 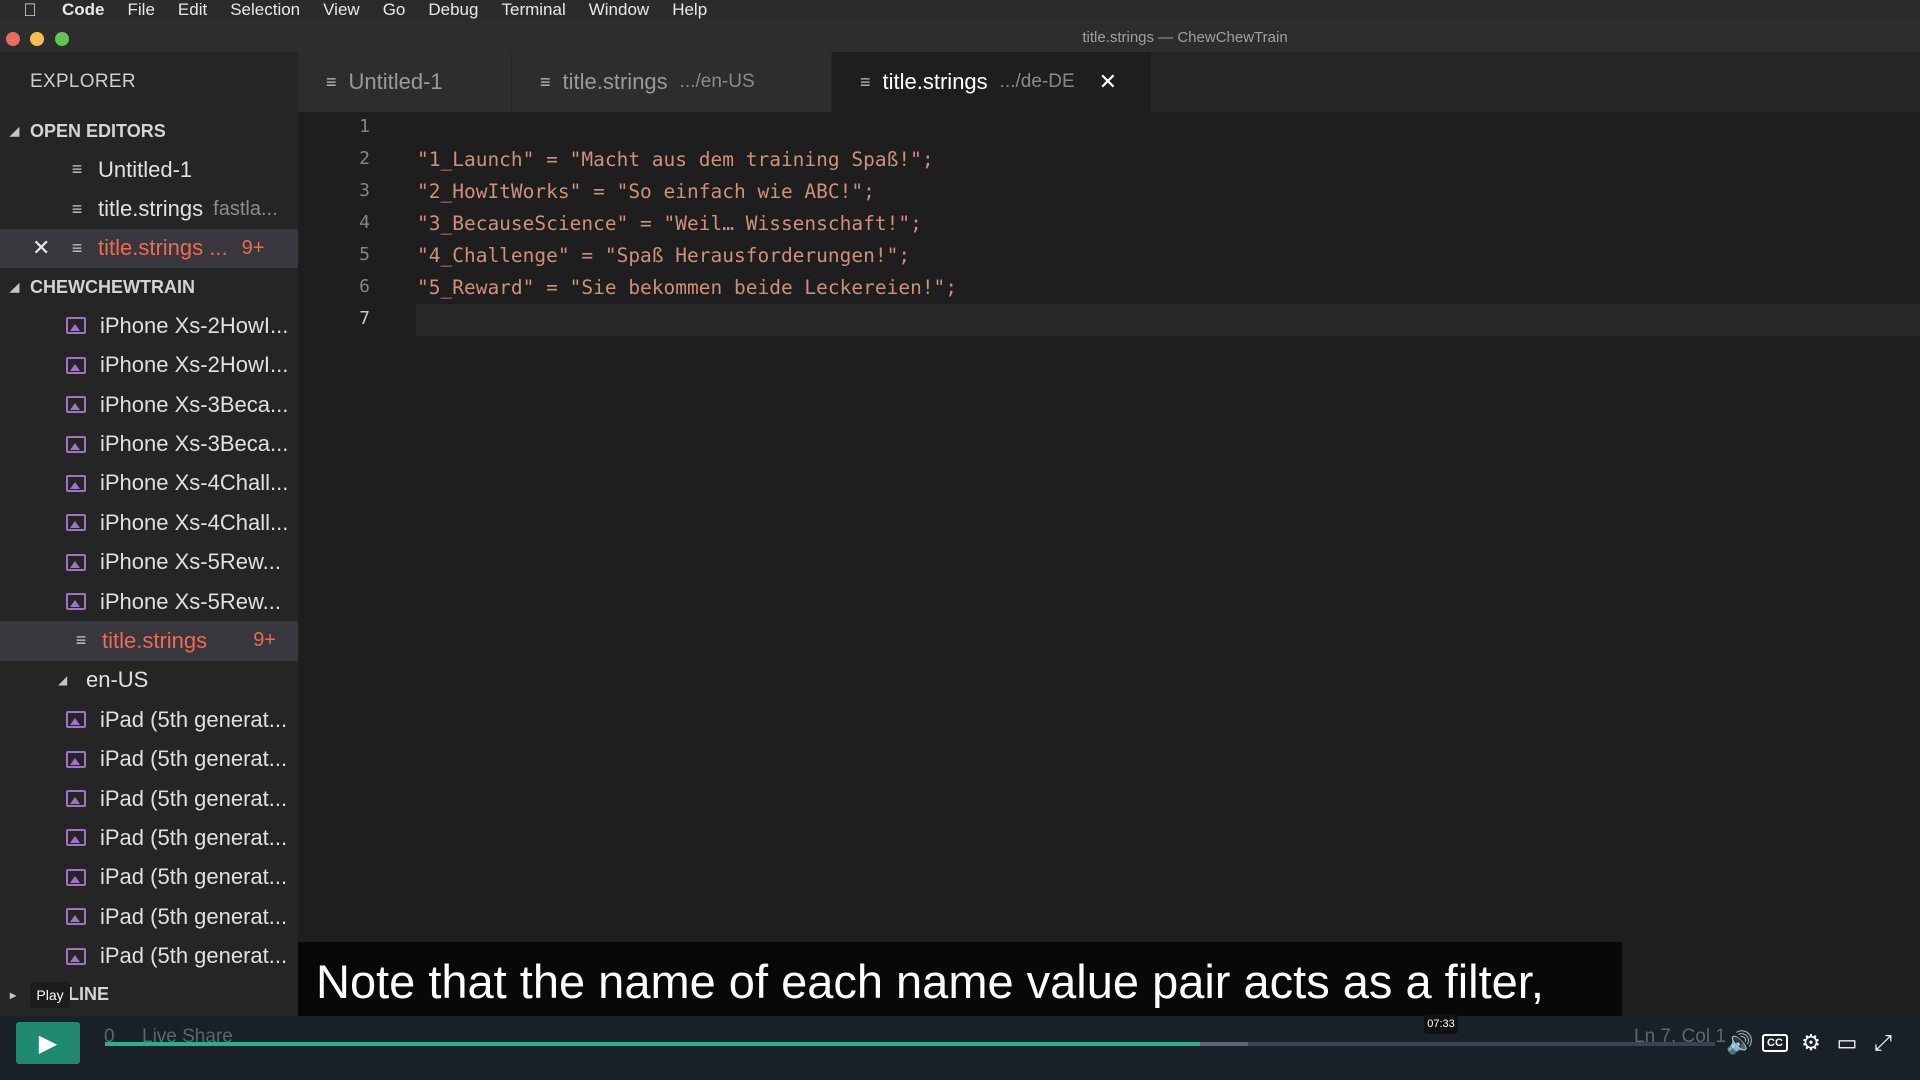 I want to click on line-number: 5, so click(x=364, y=254).